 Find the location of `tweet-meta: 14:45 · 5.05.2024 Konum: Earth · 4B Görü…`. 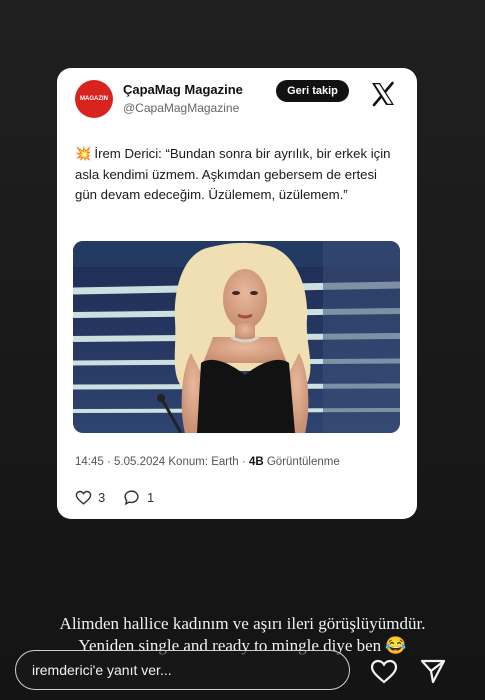

tweet-meta: 14:45 · 5.05.2024 Konum: Earth · 4B Görü… is located at coordinates (207, 462).